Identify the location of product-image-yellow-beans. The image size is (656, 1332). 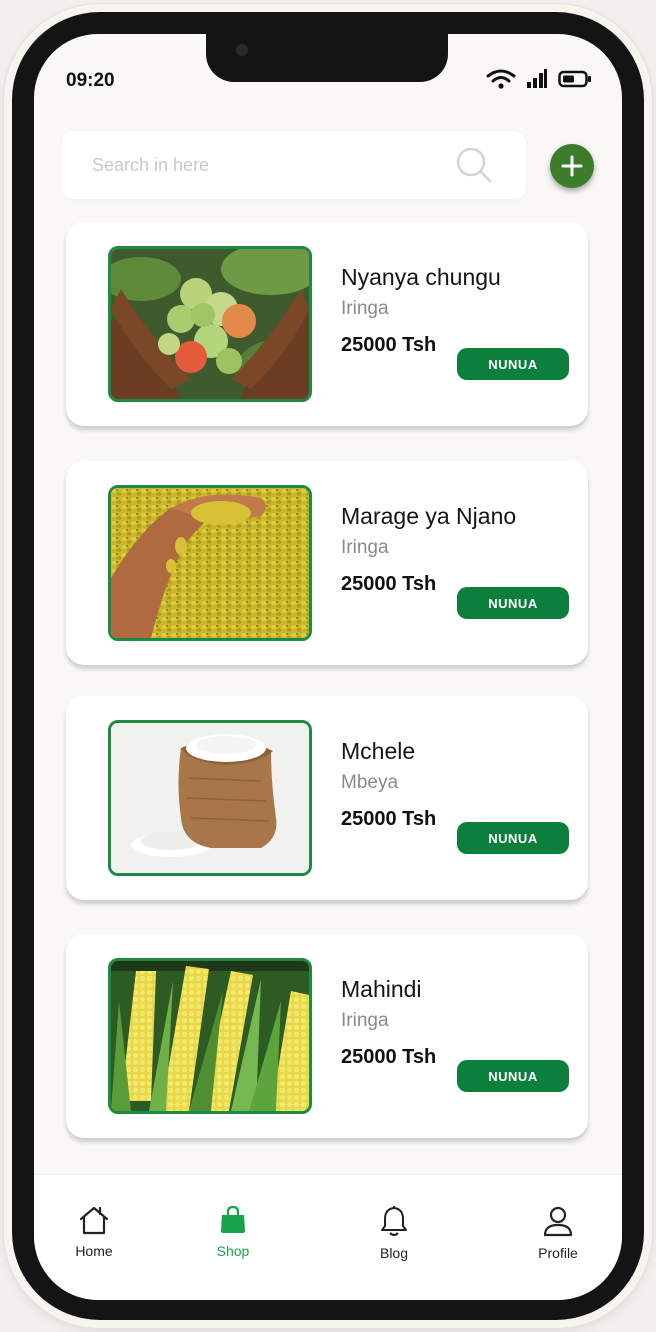
(210, 563).